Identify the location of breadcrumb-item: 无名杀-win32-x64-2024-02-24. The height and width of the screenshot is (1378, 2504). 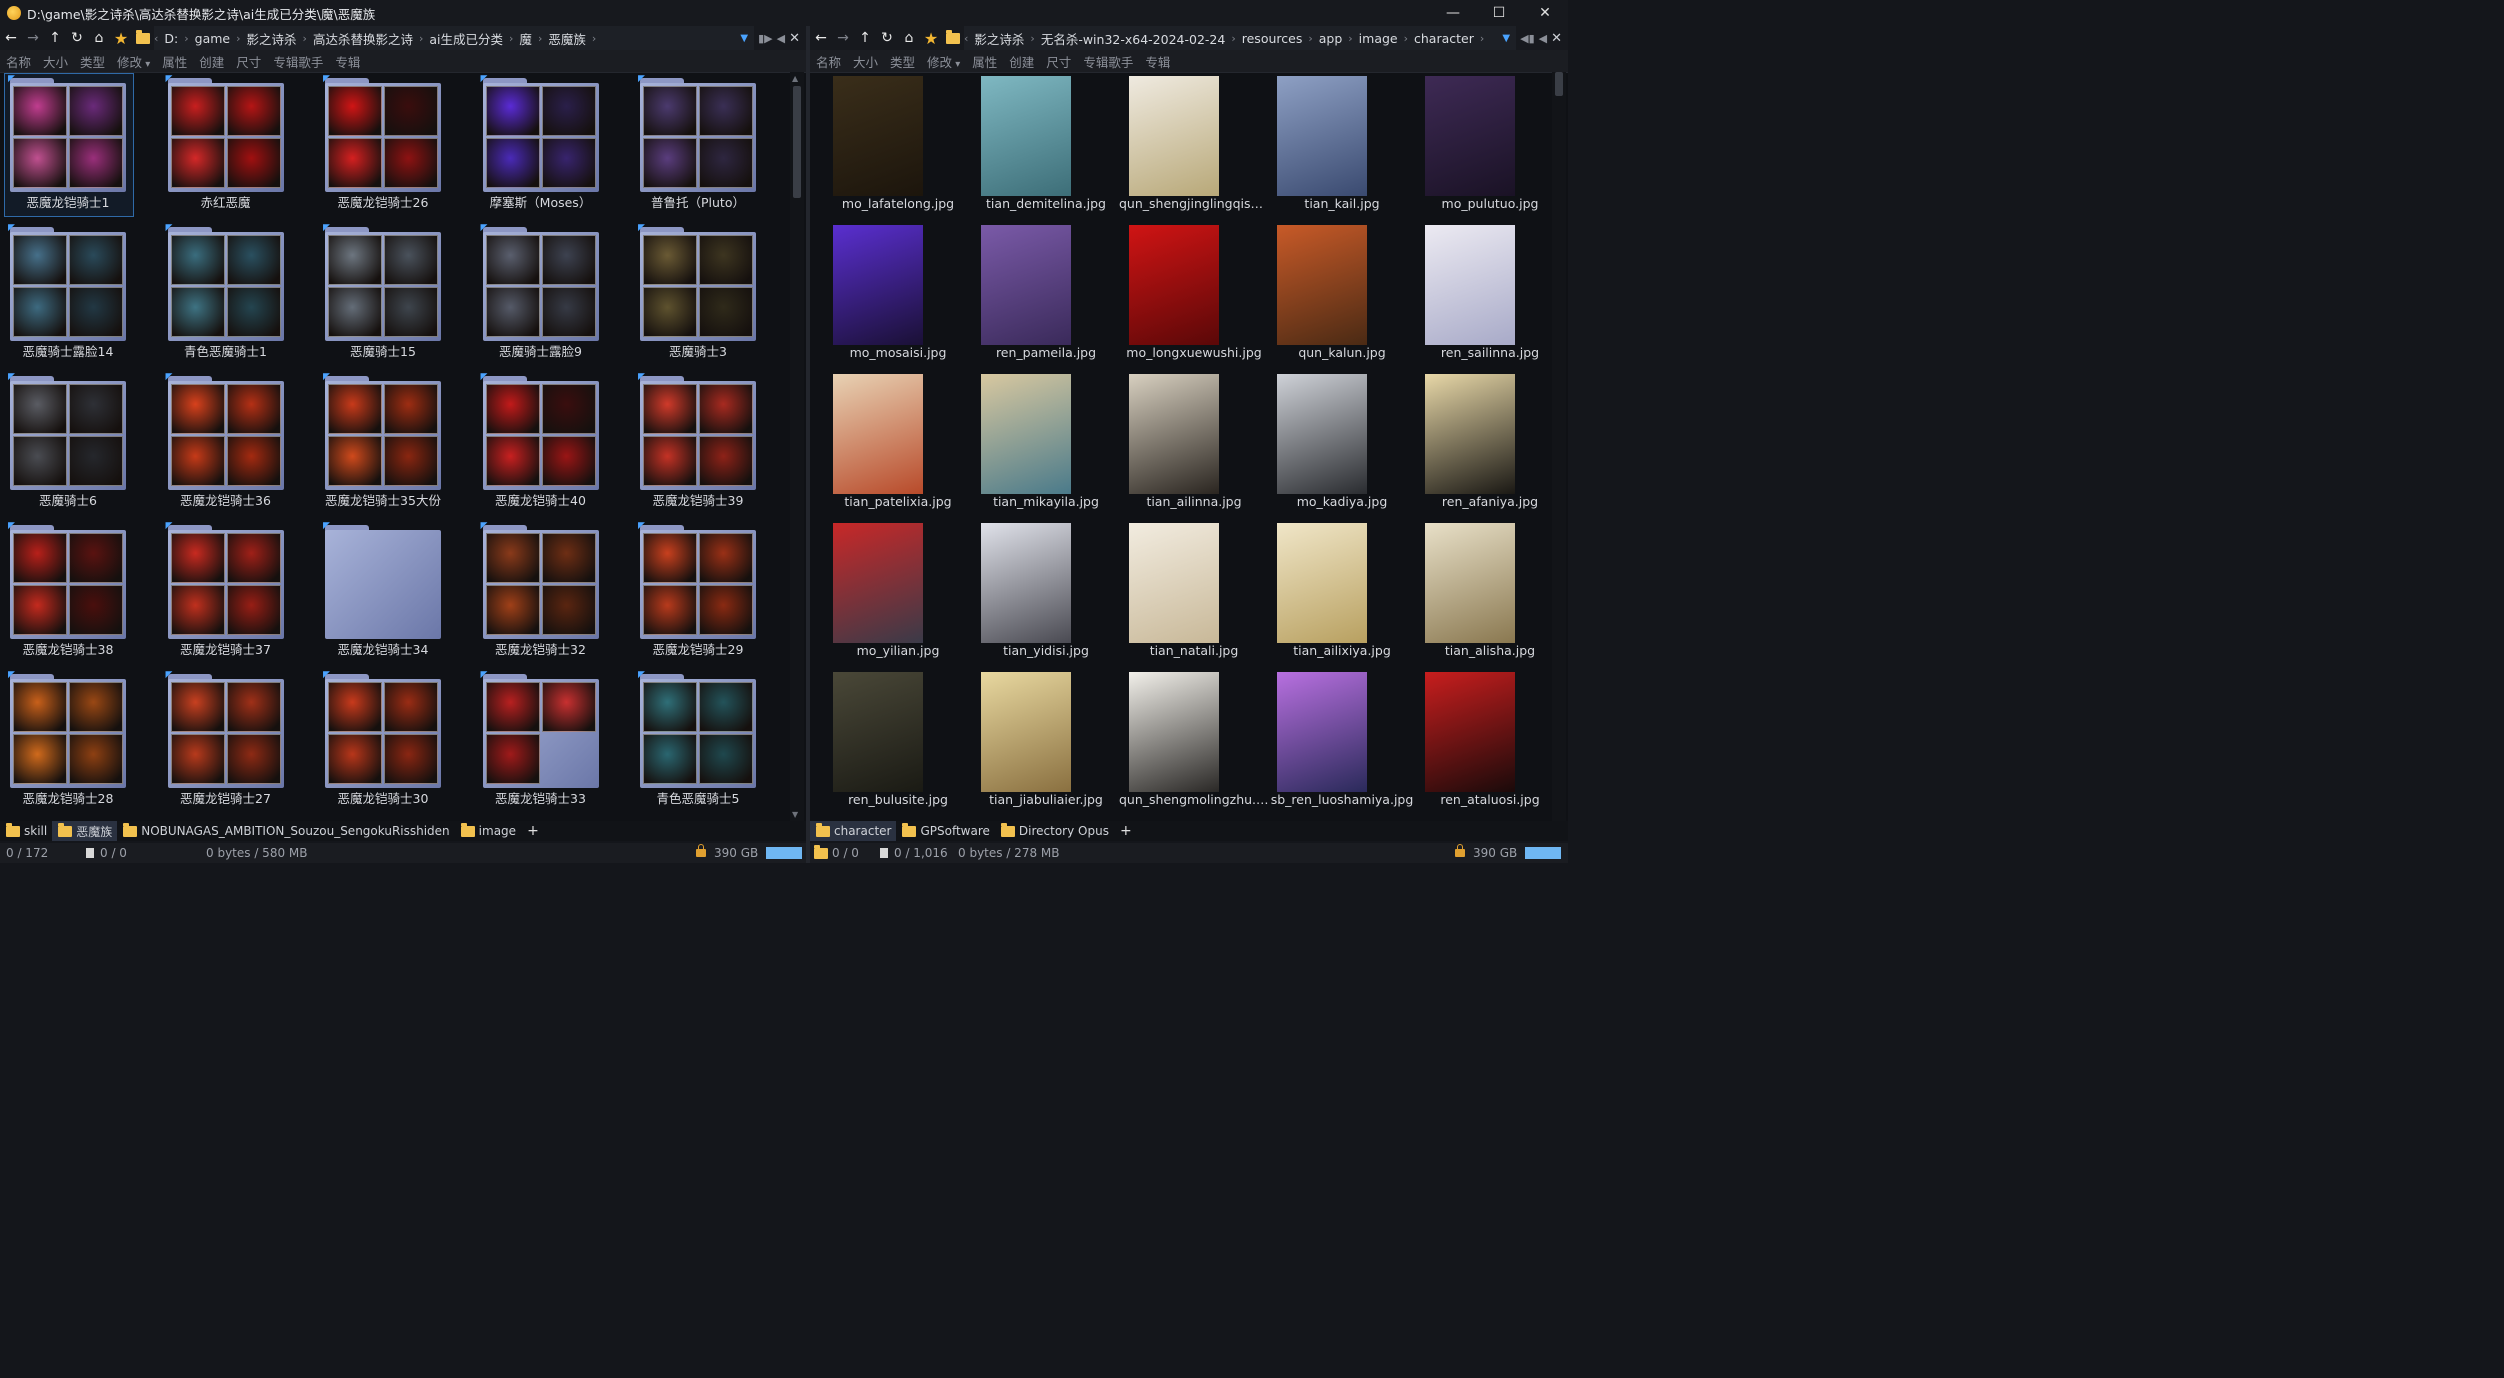
(1133, 38).